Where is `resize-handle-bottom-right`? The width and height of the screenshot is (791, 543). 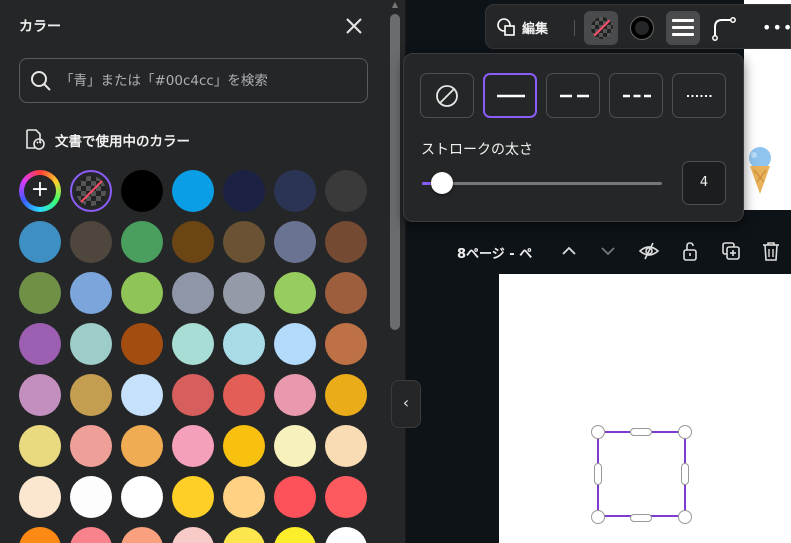 resize-handle-bottom-right is located at coordinates (685, 517).